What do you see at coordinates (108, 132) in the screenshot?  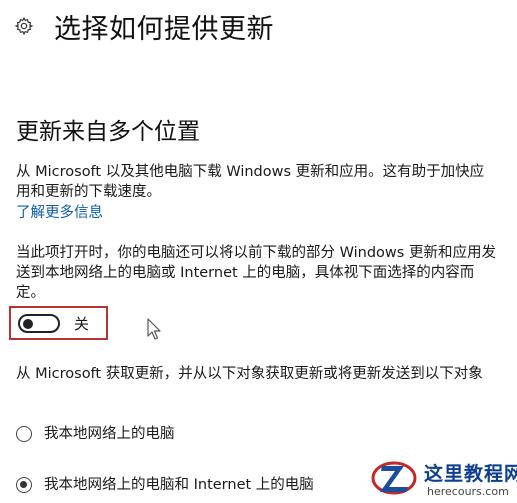 I see `section-title: 更新来自多个位置` at bounding box center [108, 132].